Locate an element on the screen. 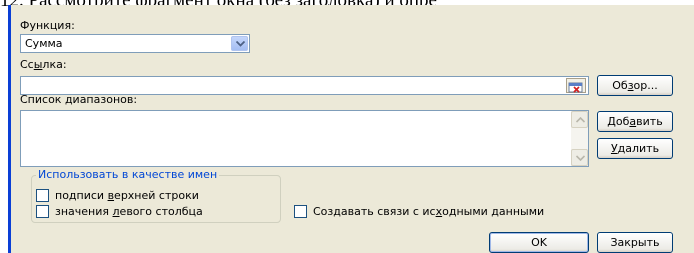 Image resolution: width=694 pixels, height=253 pixels. top-row-label: подписи верхней строки is located at coordinates (127, 195).